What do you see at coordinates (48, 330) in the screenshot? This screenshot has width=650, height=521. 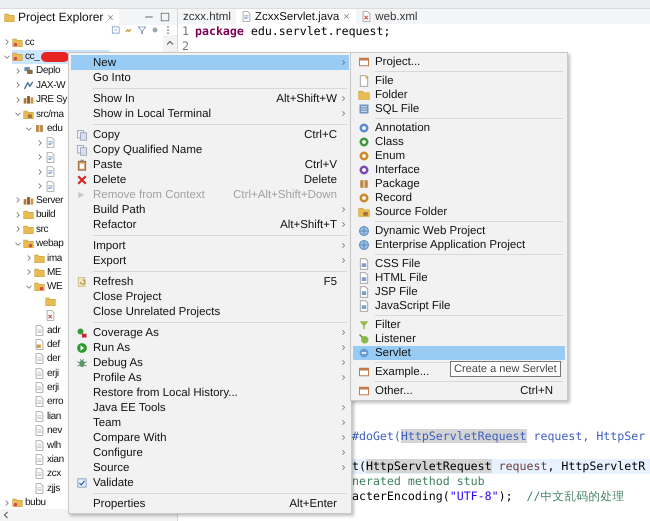 I see `tree-item: adr` at bounding box center [48, 330].